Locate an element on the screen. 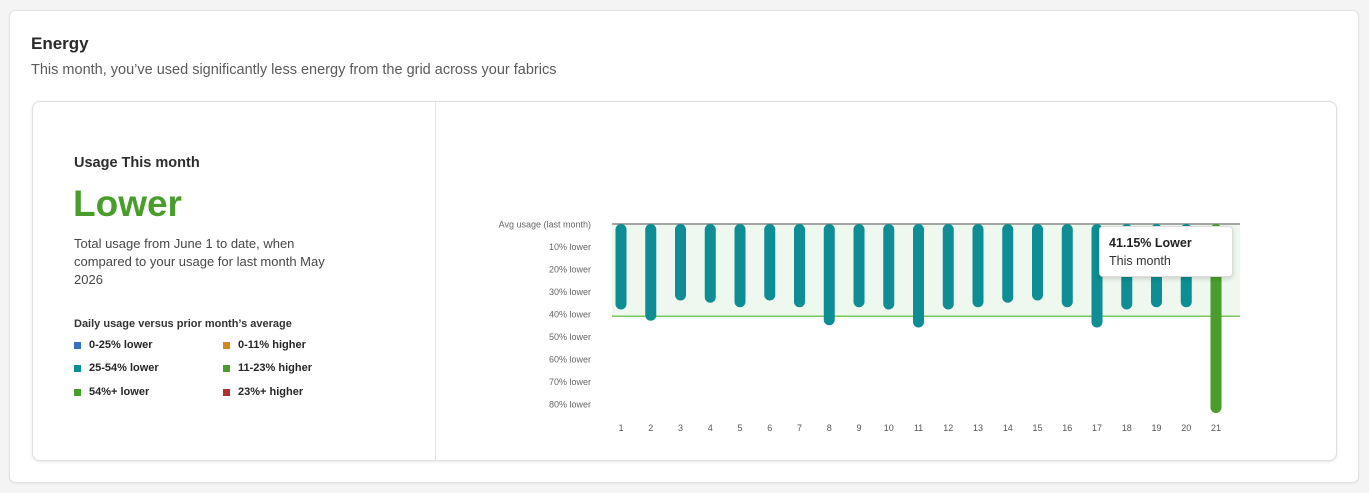  y-tick-label: 30% lower is located at coordinates (570, 292).